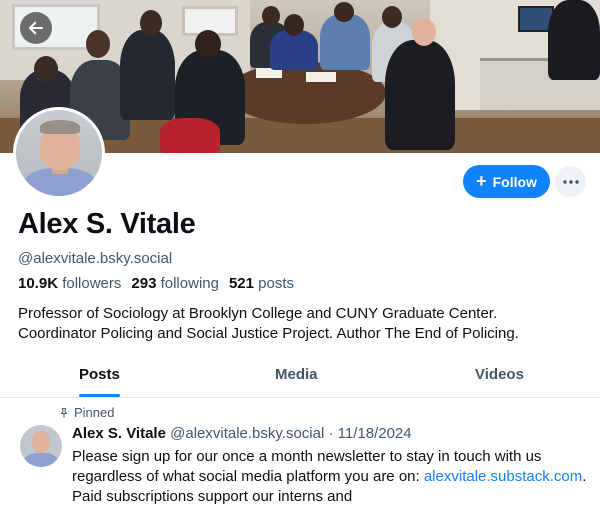  Describe the element at coordinates (296, 374) in the screenshot. I see `tab-media: Media` at that location.